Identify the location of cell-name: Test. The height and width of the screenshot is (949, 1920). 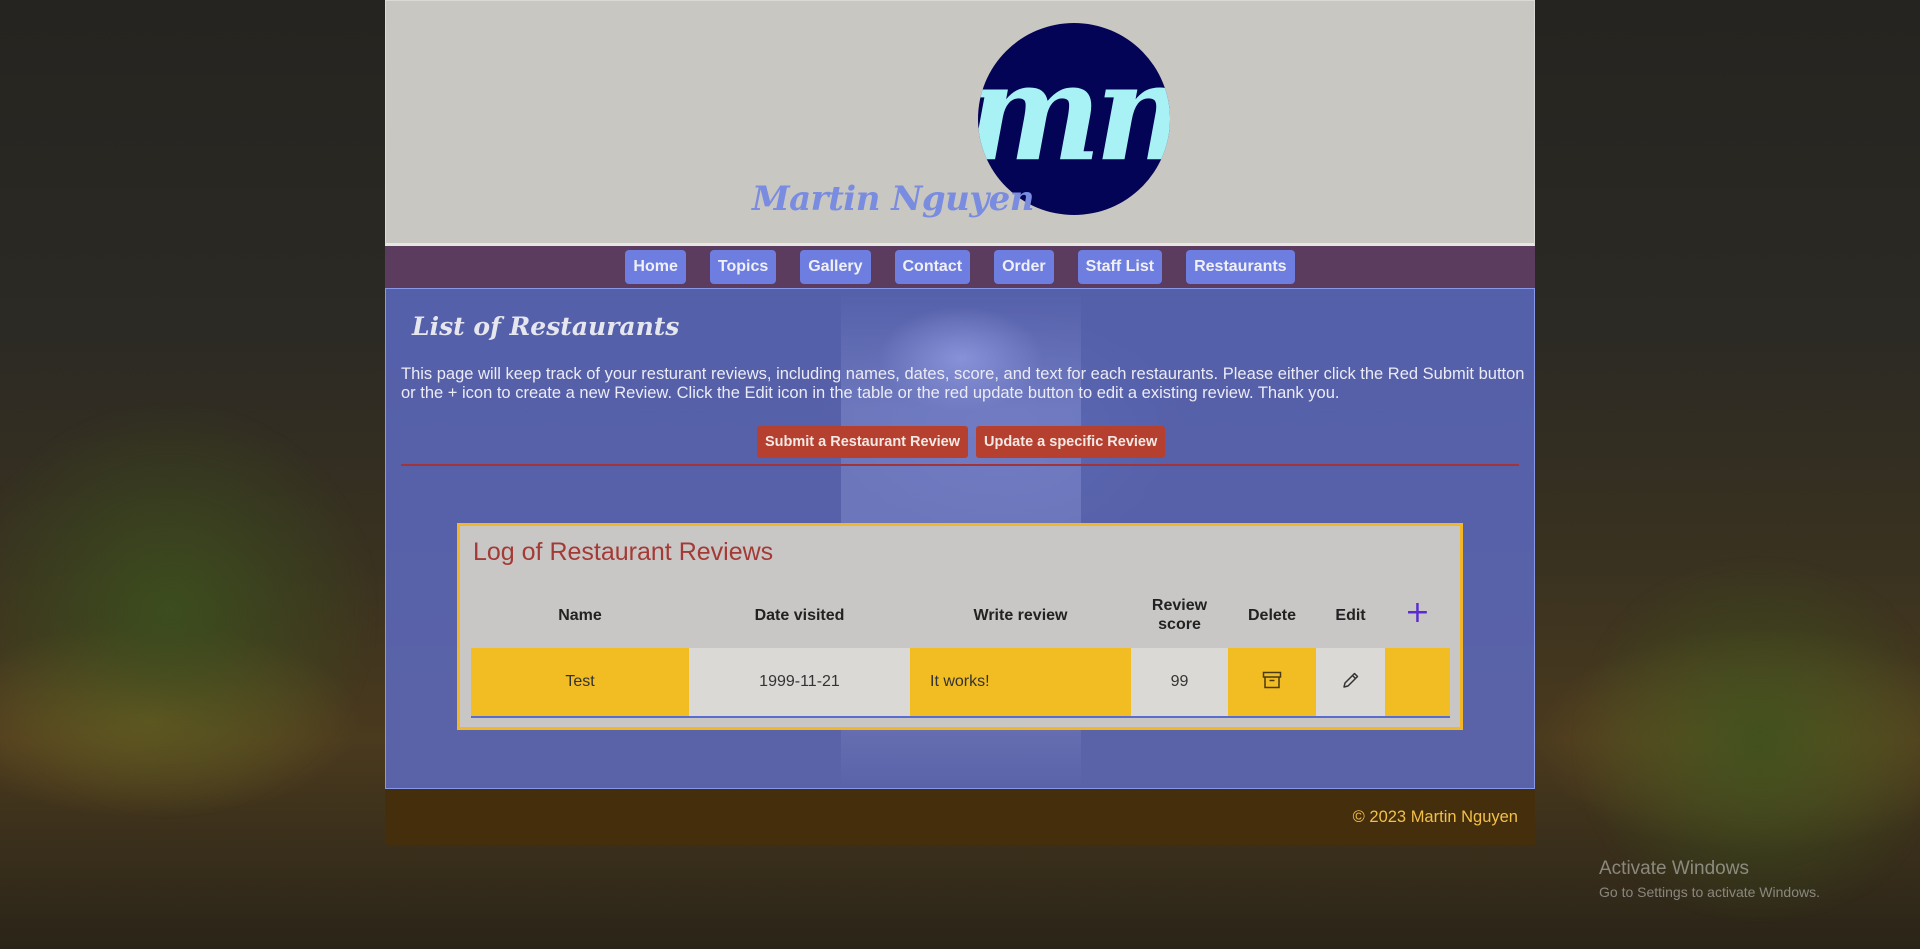
(580, 683).